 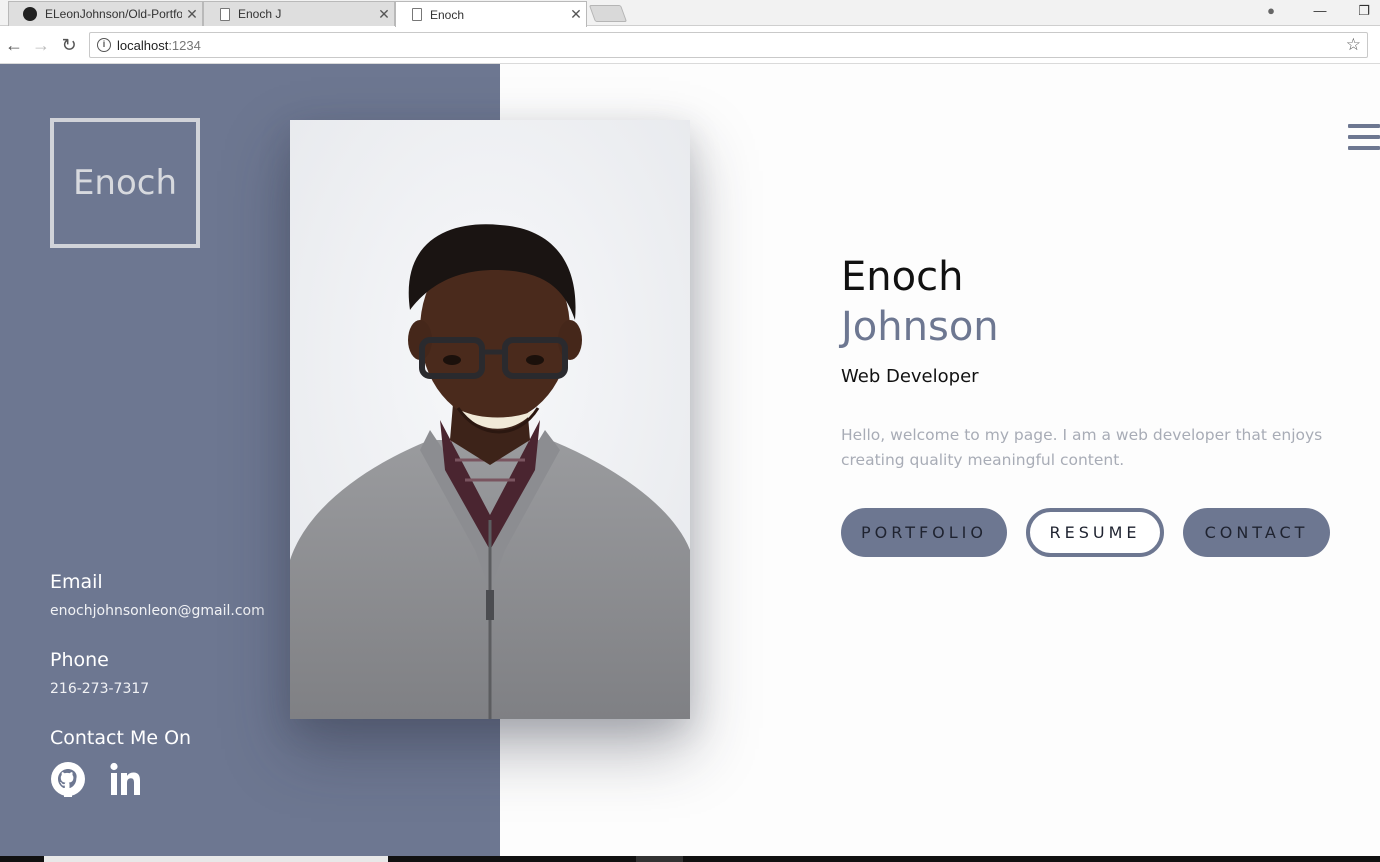 What do you see at coordinates (924, 532) in the screenshot?
I see `portfolio-button: PORTFOLIO` at bounding box center [924, 532].